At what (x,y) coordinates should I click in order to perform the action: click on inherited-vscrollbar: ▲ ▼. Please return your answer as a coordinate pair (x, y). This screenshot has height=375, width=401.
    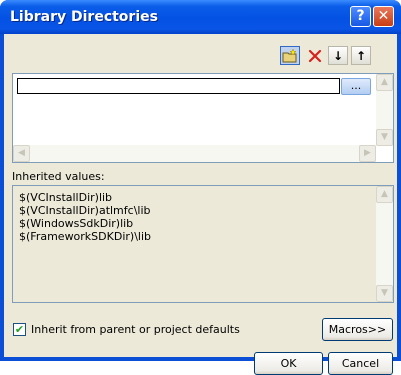
    Looking at the image, I should click on (384, 244).